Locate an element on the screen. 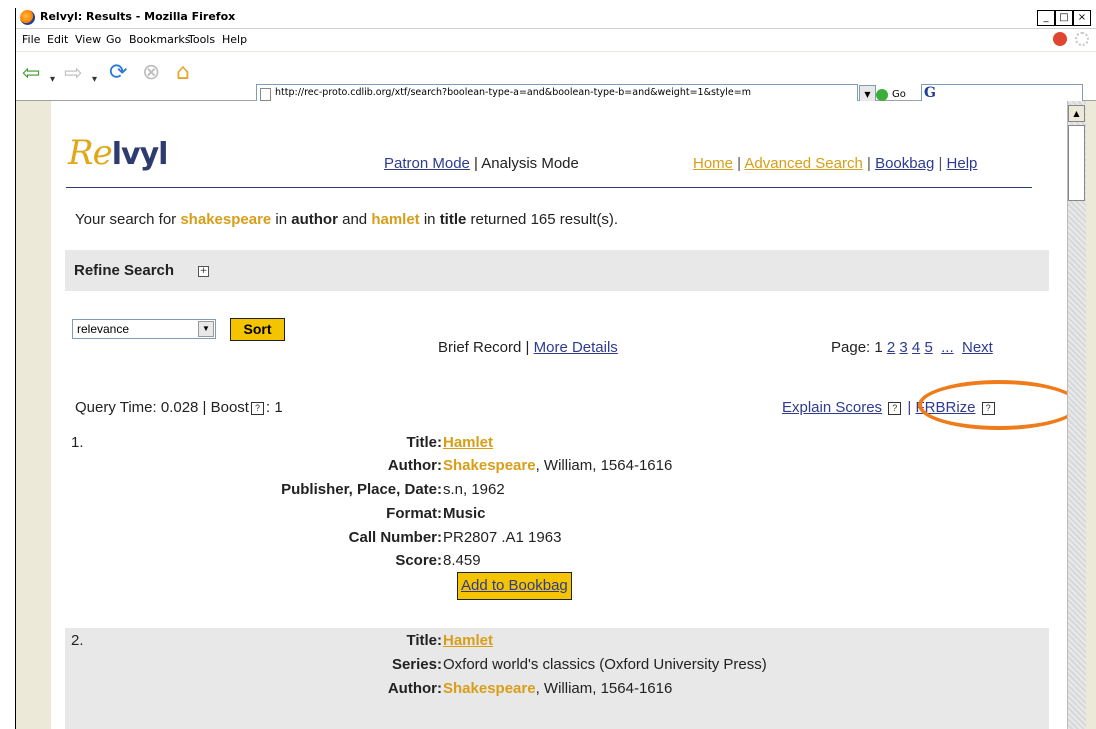 The height and width of the screenshot is (729, 1096). menu-go: Go is located at coordinates (113, 39).